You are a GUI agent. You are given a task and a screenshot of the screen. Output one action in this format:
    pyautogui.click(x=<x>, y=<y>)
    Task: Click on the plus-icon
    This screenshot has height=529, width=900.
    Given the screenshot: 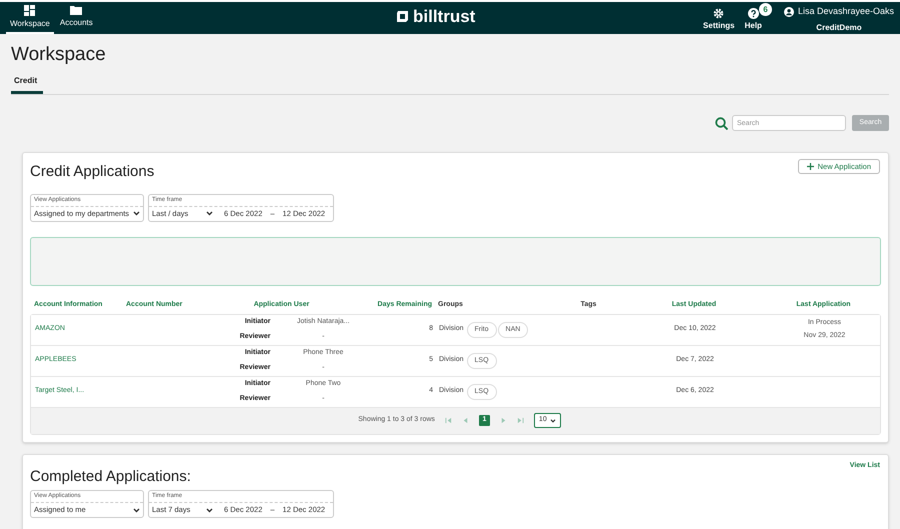 What is the action you would take?
    pyautogui.click(x=810, y=166)
    